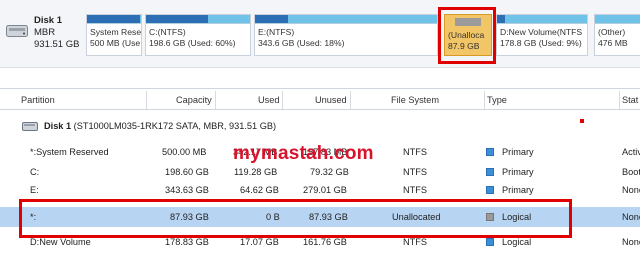 Image resolution: width=640 pixels, height=256 pixels. What do you see at coordinates (115, 43) in the screenshot?
I see `block-detail: 500 MB (Use` at bounding box center [115, 43].